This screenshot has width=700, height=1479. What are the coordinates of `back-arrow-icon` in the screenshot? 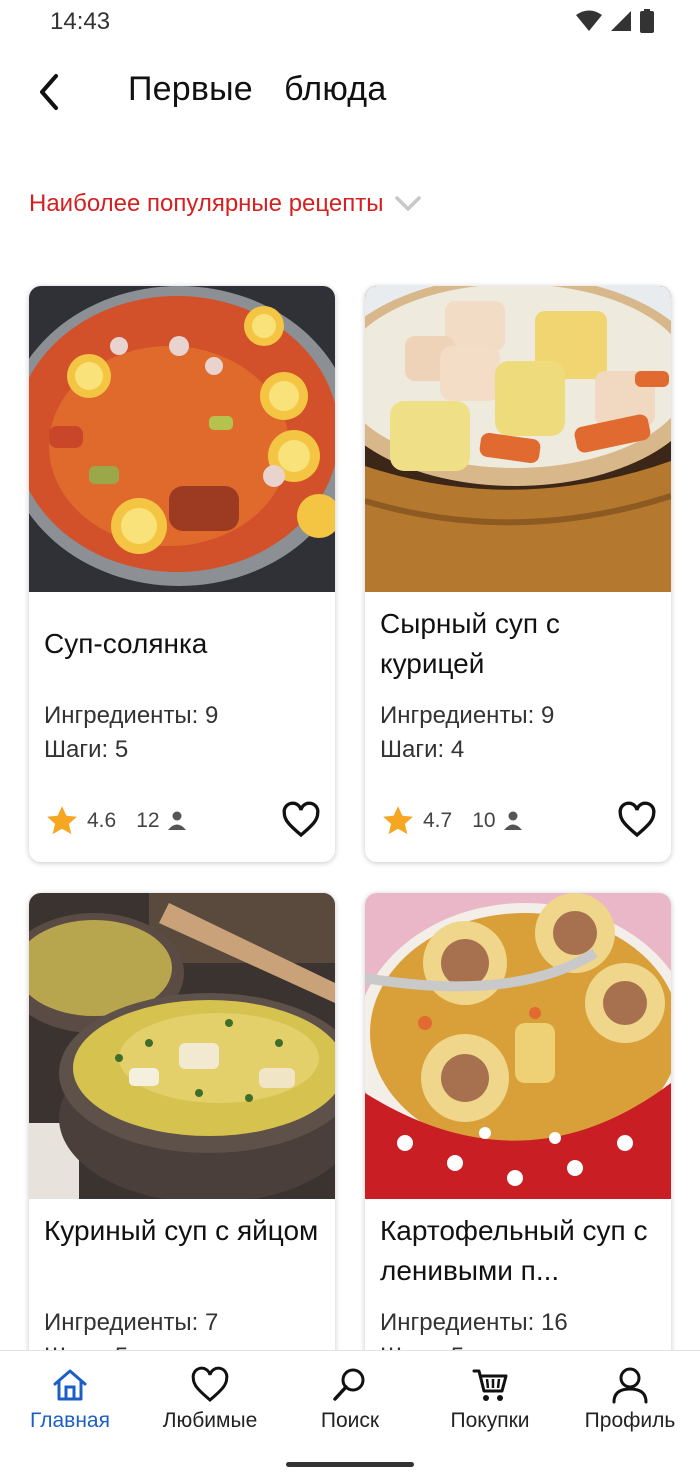 It's located at (49, 92).